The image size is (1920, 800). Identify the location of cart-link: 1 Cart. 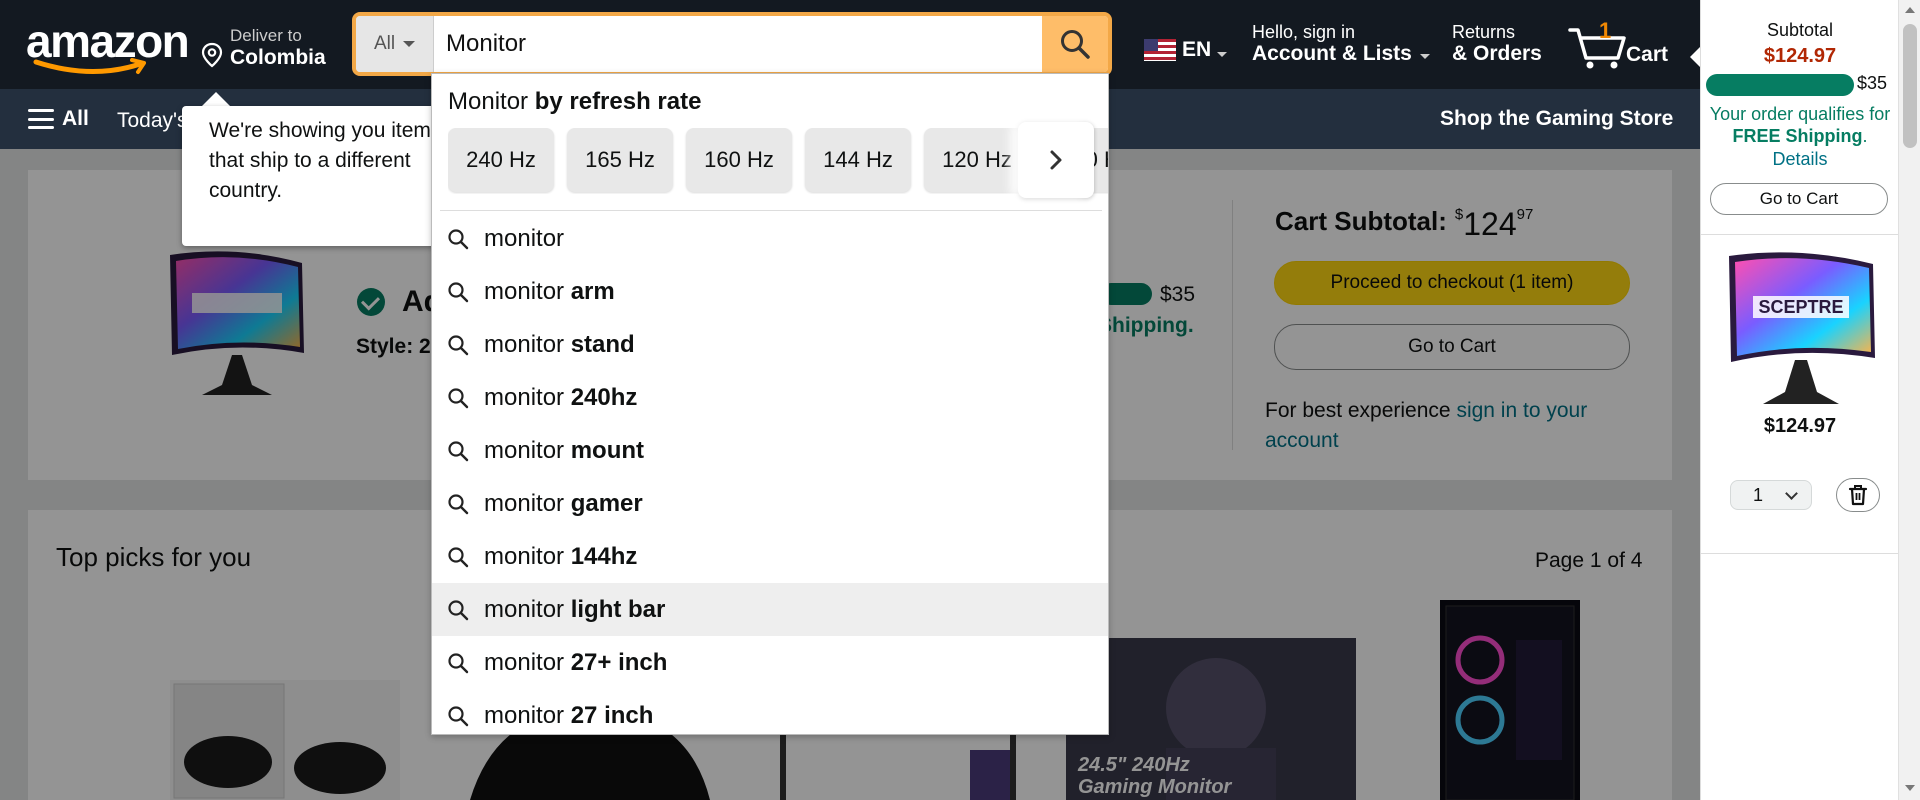
(1628, 46).